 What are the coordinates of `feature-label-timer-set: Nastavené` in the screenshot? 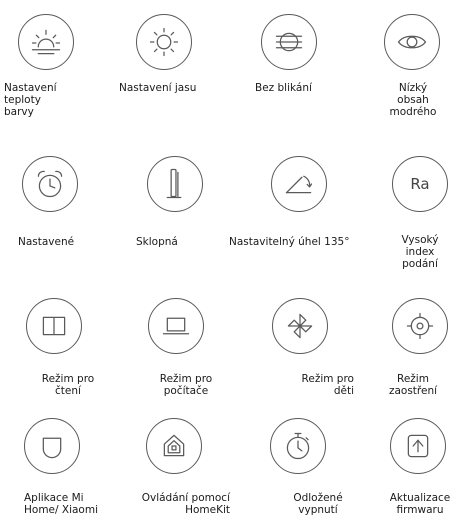 It's located at (46, 242).